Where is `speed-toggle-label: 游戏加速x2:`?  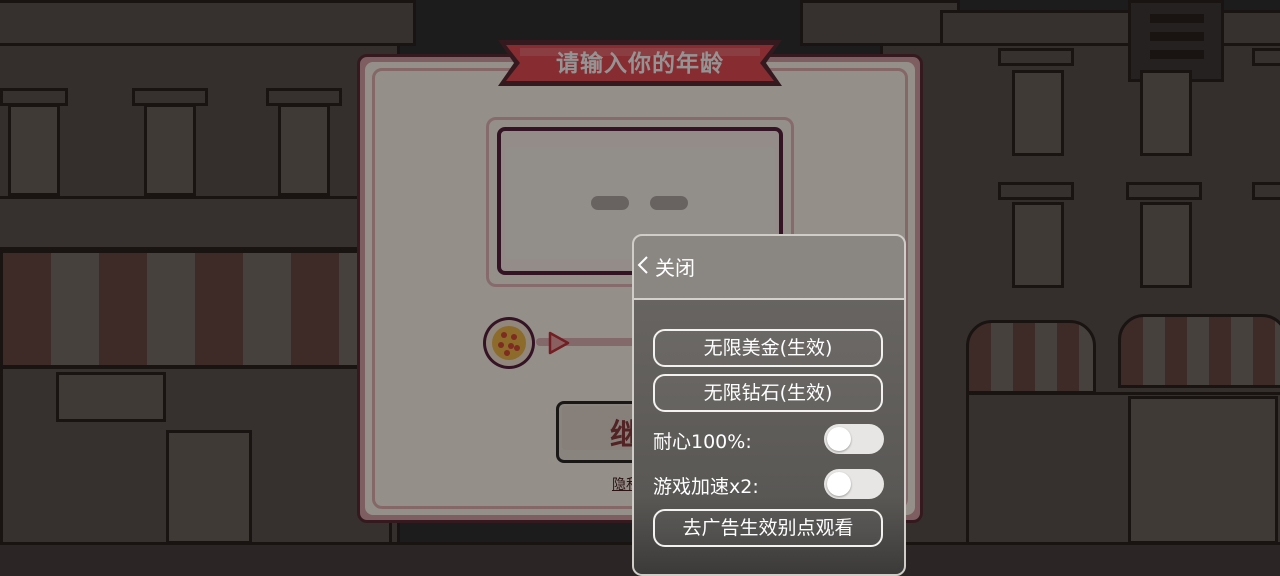 speed-toggle-label: 游戏加速x2: is located at coordinates (706, 487).